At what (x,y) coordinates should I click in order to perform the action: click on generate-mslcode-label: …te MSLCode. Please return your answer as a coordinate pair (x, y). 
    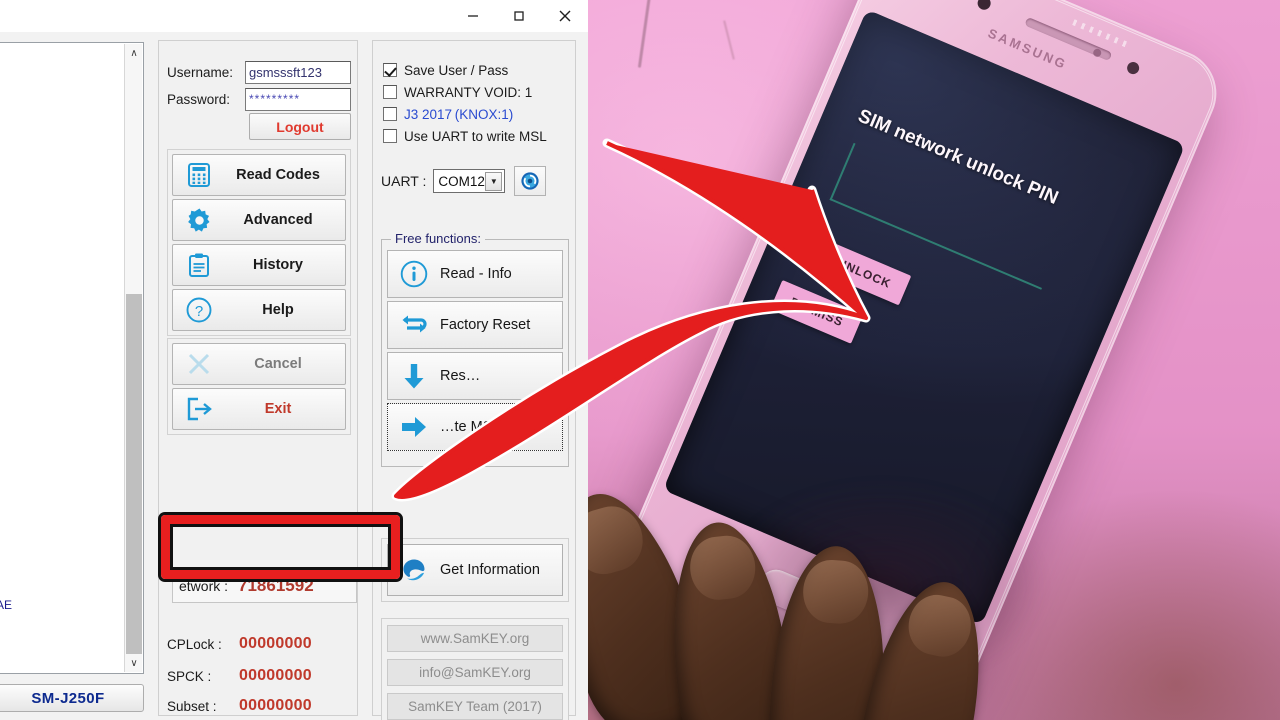
    Looking at the image, I should click on (488, 427).